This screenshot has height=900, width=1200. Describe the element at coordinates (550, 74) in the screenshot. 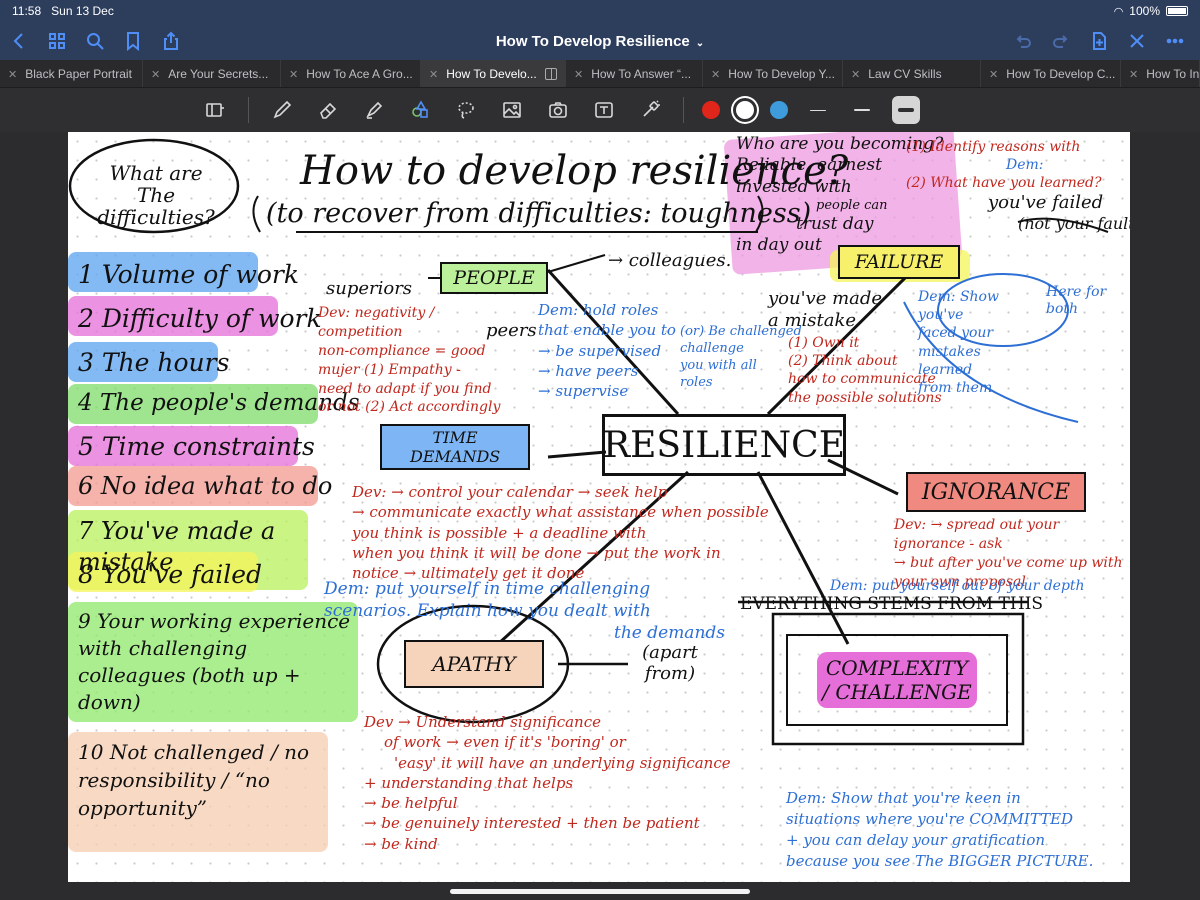

I see `split-view-icon` at that location.